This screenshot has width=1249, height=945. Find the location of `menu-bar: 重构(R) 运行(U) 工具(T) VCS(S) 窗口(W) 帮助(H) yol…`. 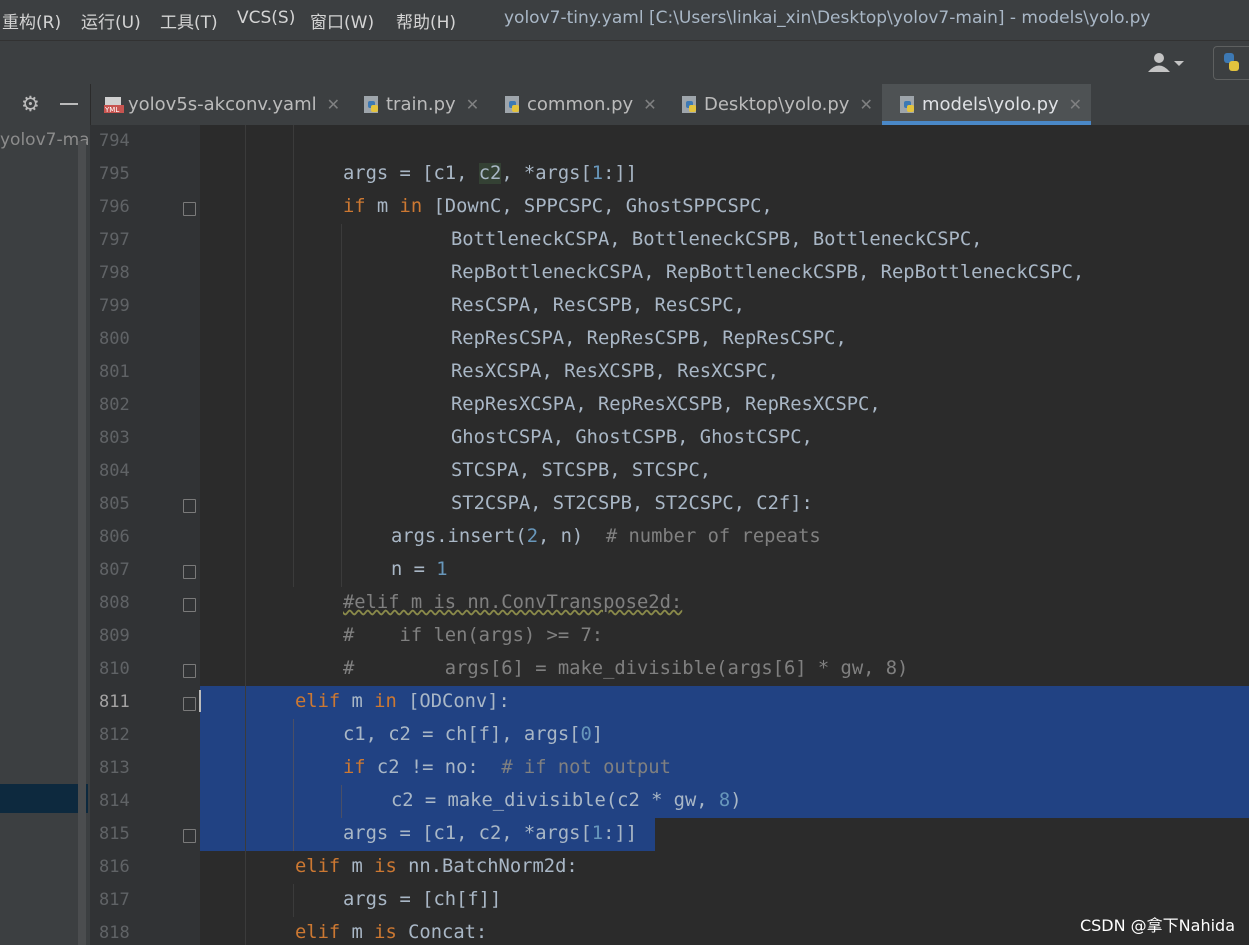

menu-bar: 重构(R) 运行(U) 工具(T) VCS(S) 窗口(W) 帮助(H) yol… is located at coordinates (624, 20).